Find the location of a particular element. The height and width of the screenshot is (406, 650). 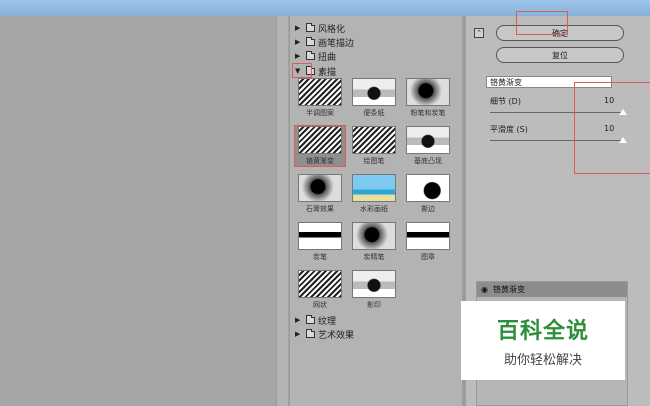

ok-label: 确定 is located at coordinates (560, 33).